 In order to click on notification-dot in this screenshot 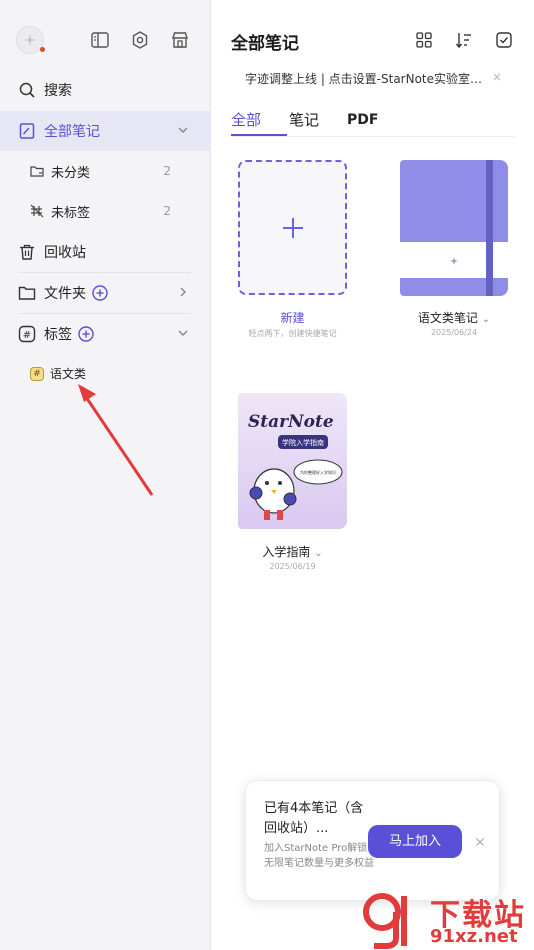, I will do `click(42, 49)`.